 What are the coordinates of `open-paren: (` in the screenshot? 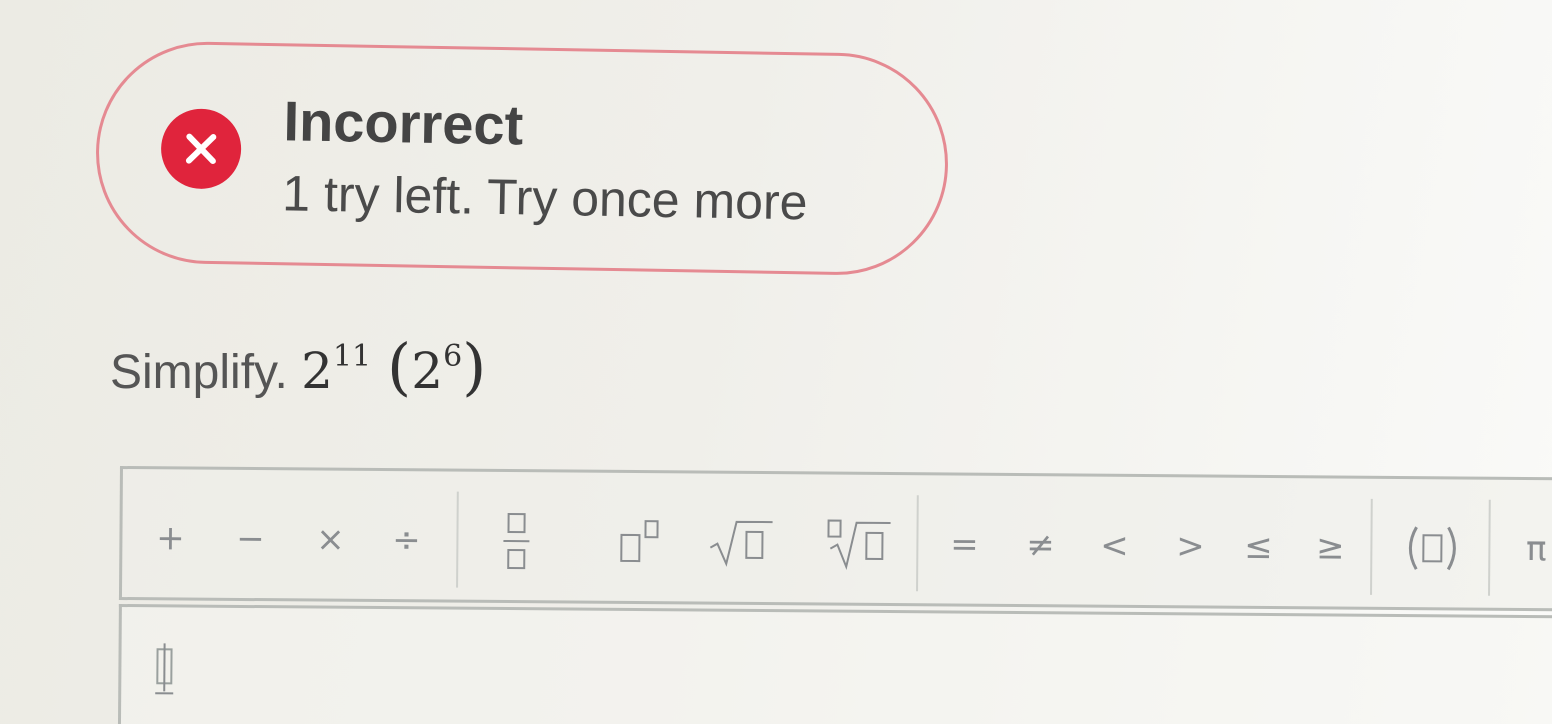 It's located at (399, 366).